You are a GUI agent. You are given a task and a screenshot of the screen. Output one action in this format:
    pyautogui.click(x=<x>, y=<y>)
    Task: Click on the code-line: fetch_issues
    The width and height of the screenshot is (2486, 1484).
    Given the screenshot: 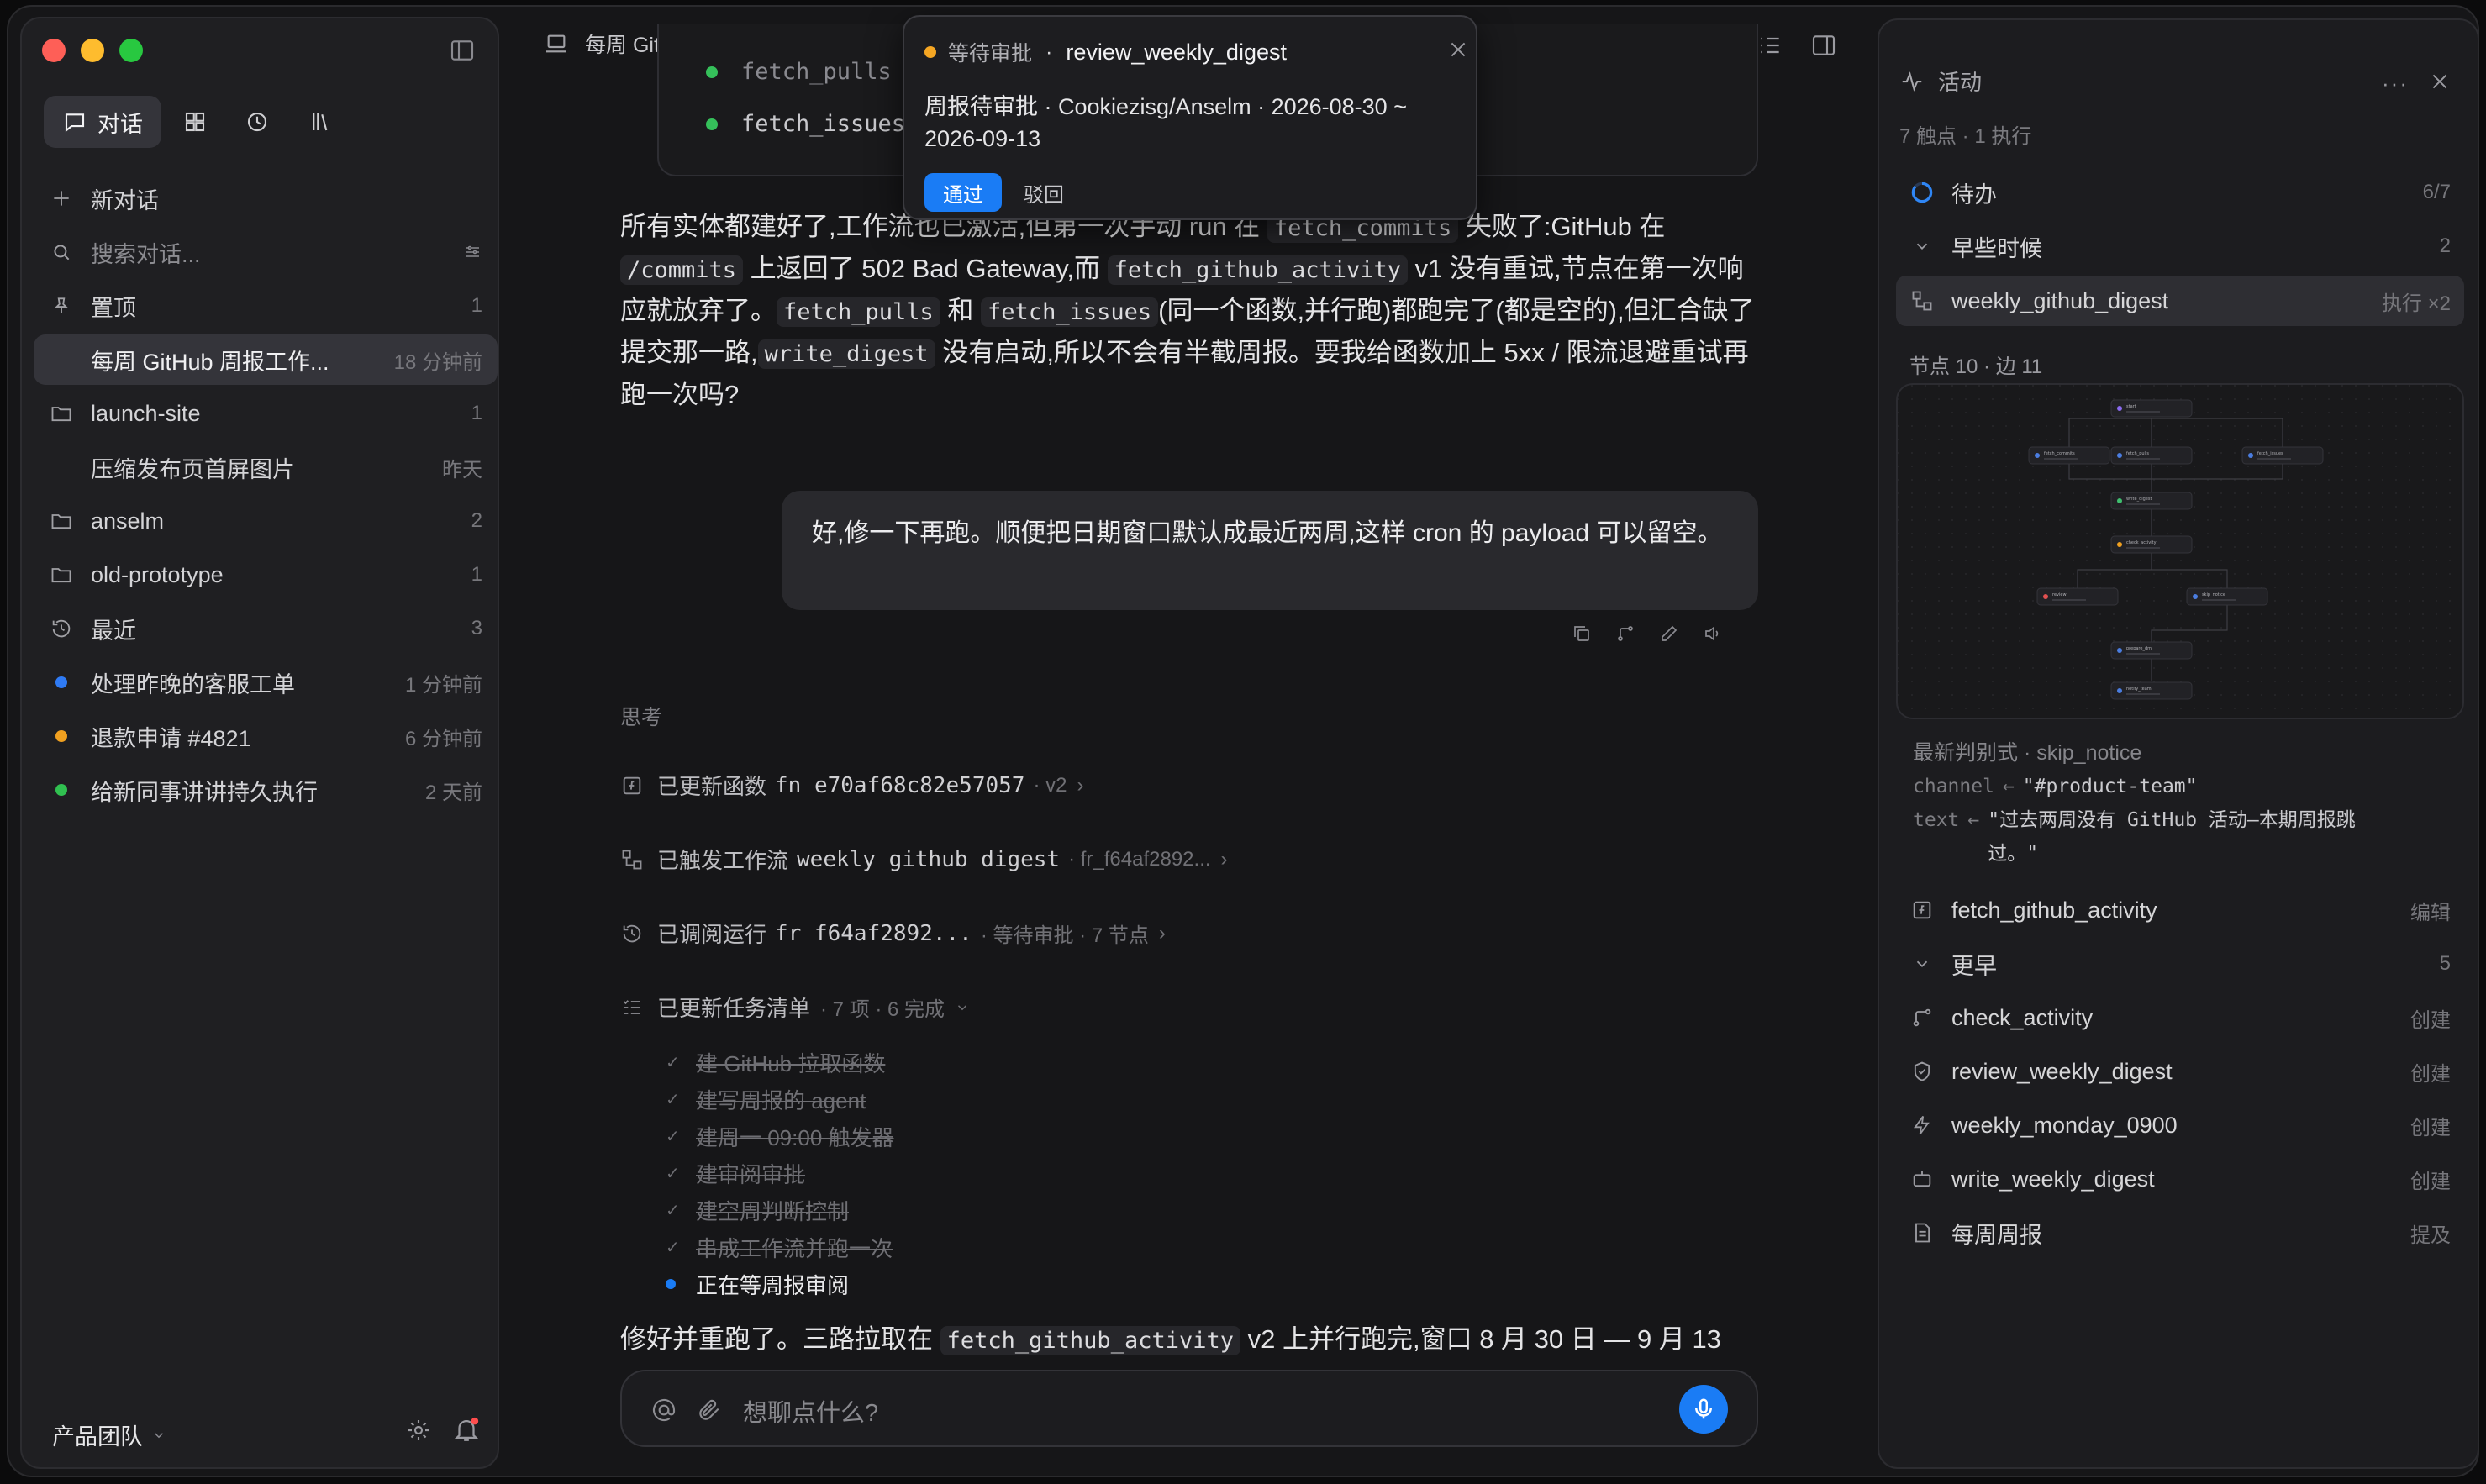 What is the action you would take?
    pyautogui.click(x=805, y=124)
    